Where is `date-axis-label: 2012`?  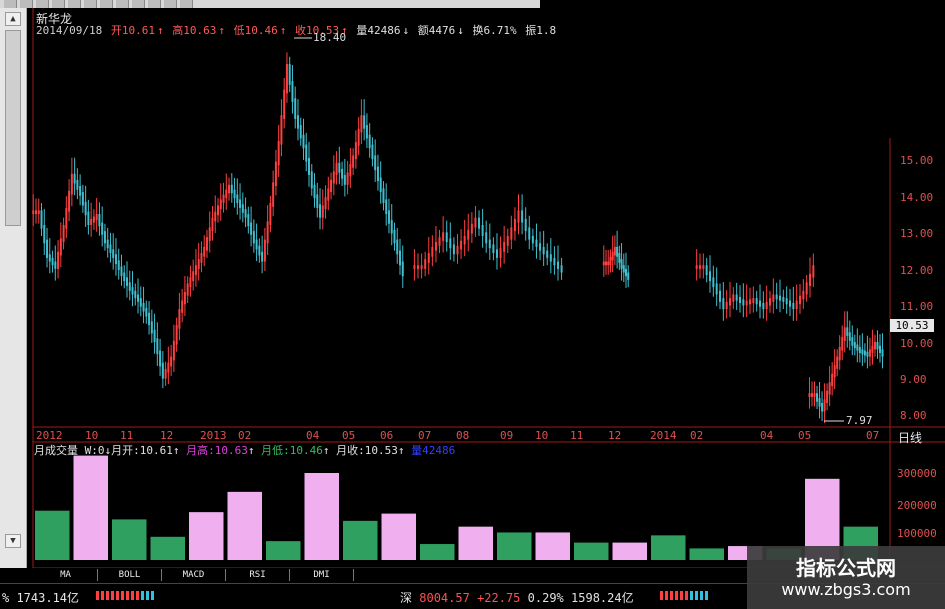
date-axis-label: 2012 is located at coordinates (49, 435).